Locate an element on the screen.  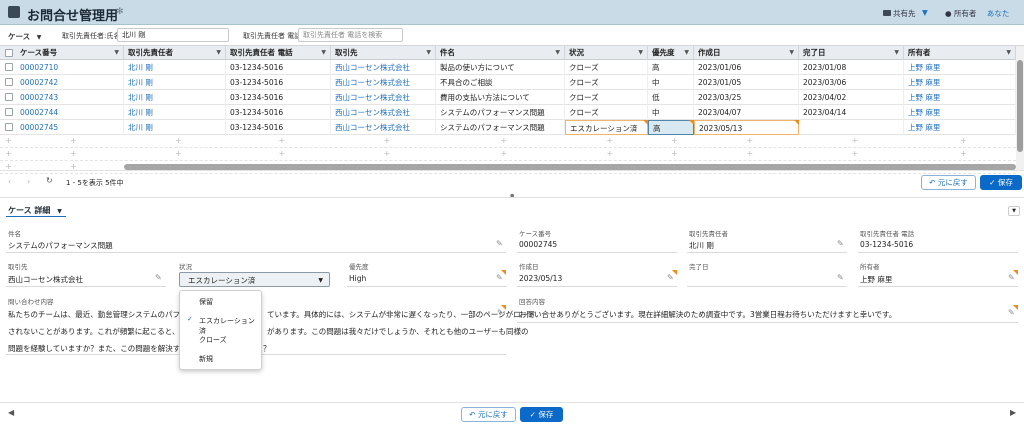
cell-case-number: 00002742 is located at coordinates (70, 82).